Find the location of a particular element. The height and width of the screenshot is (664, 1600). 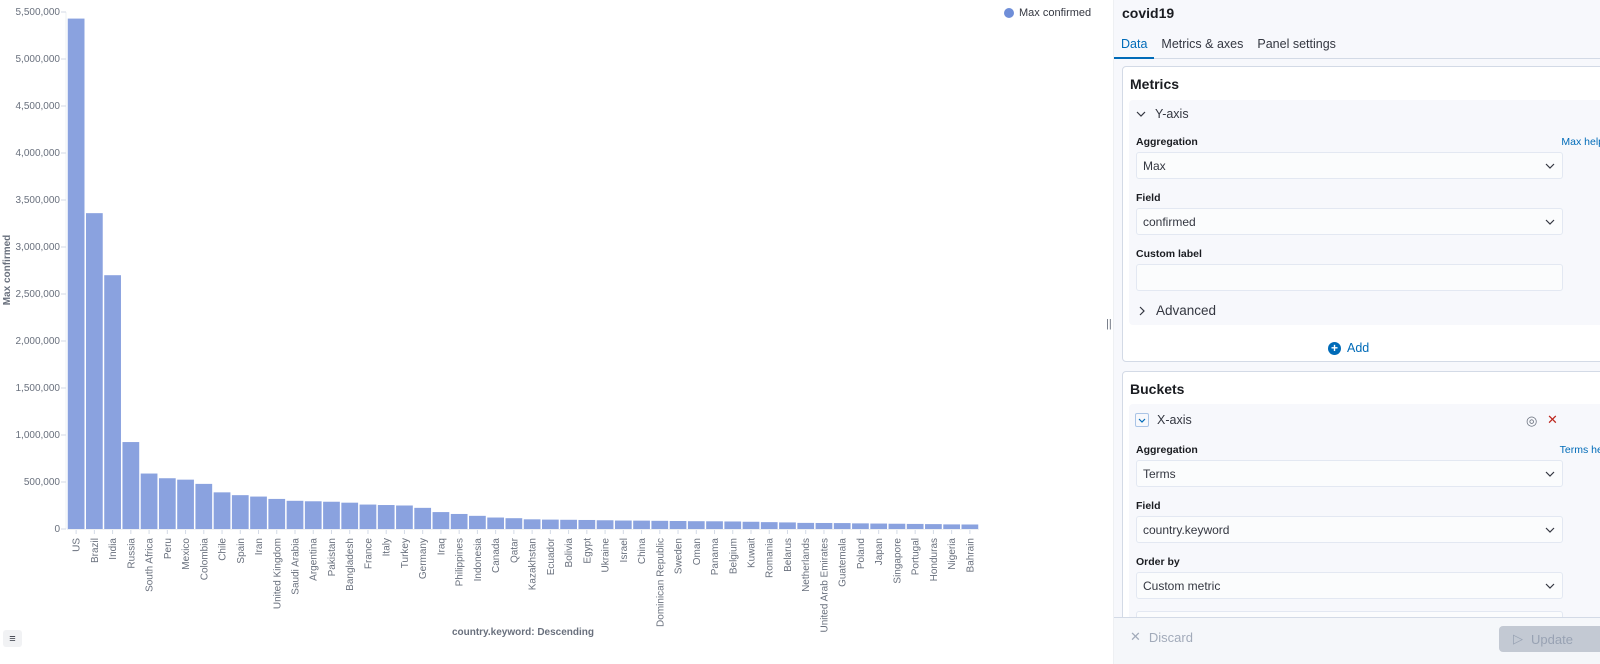

bar-spain is located at coordinates (240, 512).